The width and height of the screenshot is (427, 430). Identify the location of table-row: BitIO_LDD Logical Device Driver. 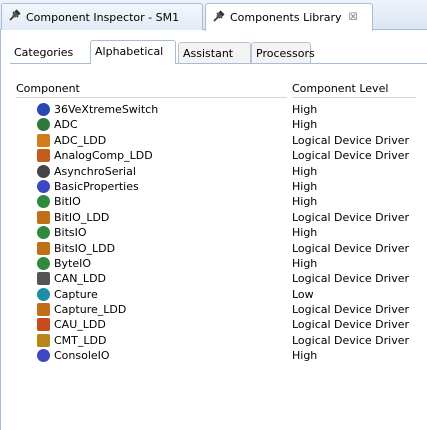
(216, 217).